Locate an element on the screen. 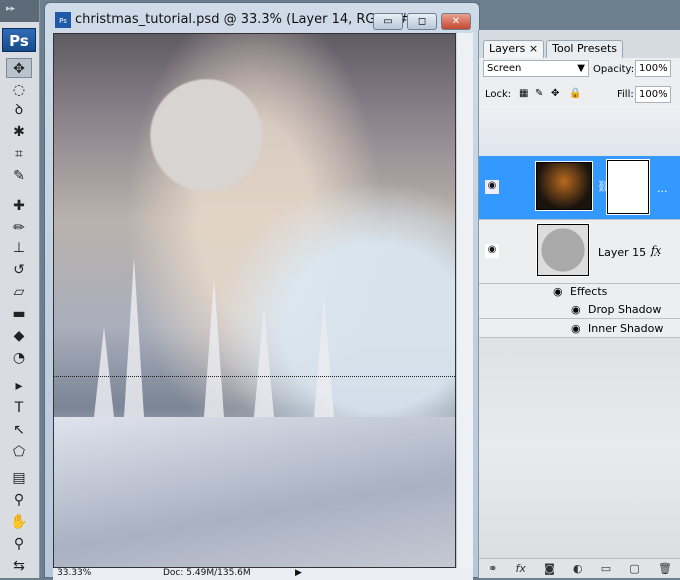 Image resolution: width=680 pixels, height=580 pixels. move-tool-icon: ✥ is located at coordinates (19, 68).